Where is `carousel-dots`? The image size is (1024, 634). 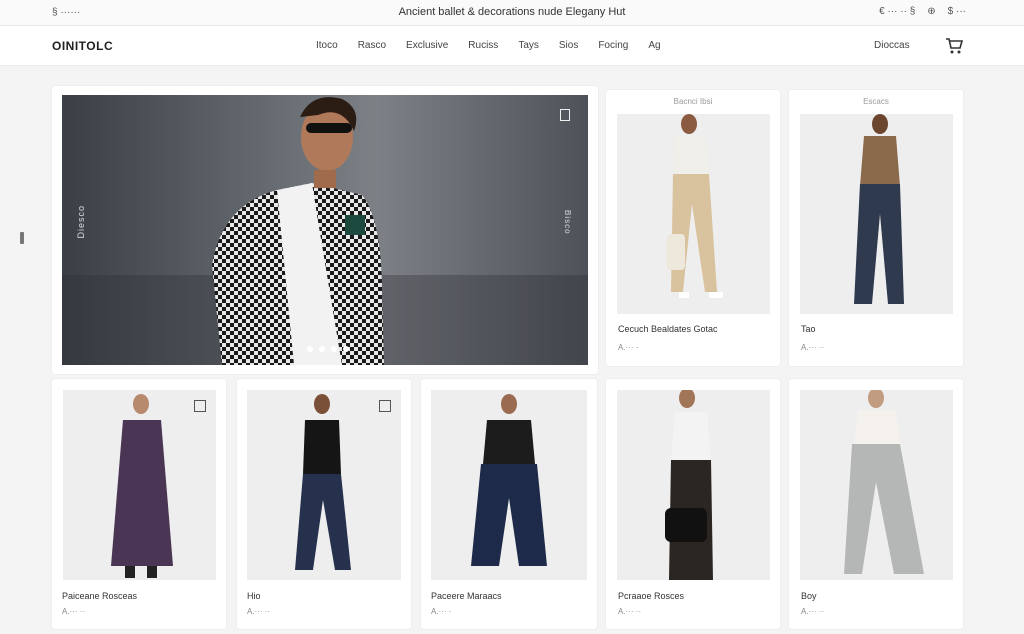
carousel-dots is located at coordinates (328, 349).